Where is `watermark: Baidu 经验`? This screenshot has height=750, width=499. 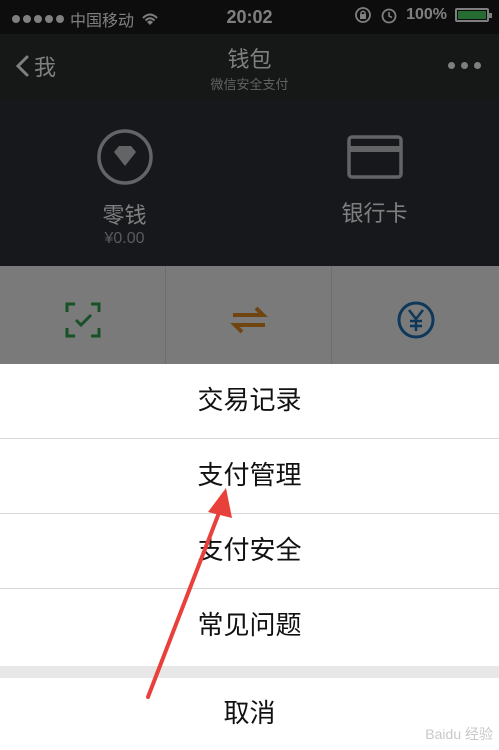
watermark: Baidu 经验 is located at coordinates (459, 734).